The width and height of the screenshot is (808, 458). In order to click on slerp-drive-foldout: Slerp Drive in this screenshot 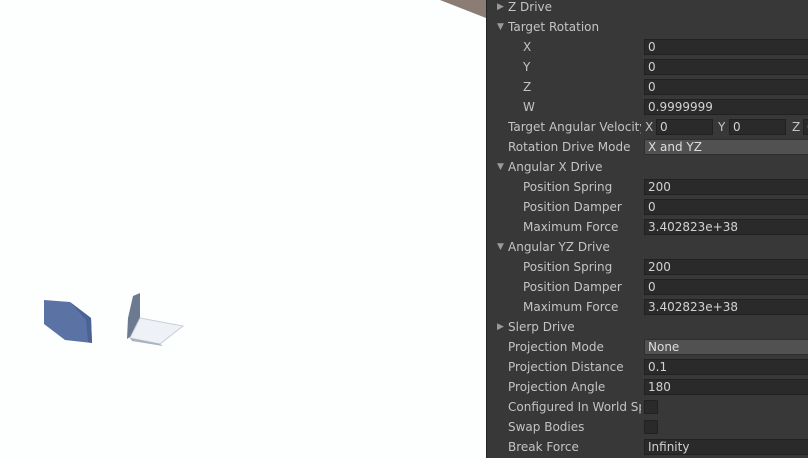, I will do `click(541, 327)`.